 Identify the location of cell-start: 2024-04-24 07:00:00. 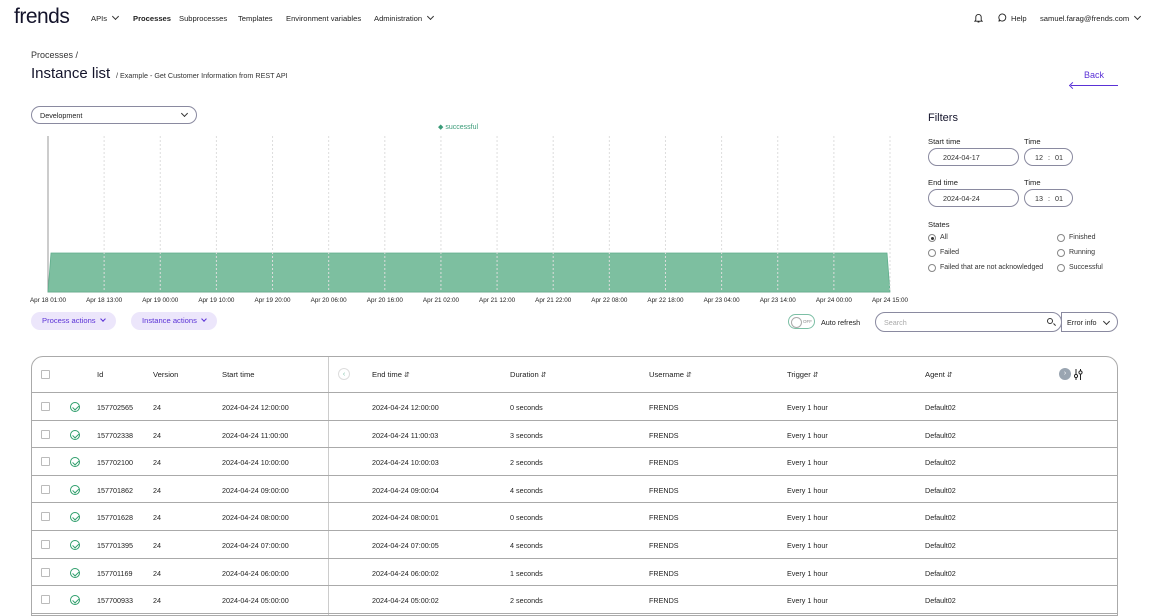
(255, 545).